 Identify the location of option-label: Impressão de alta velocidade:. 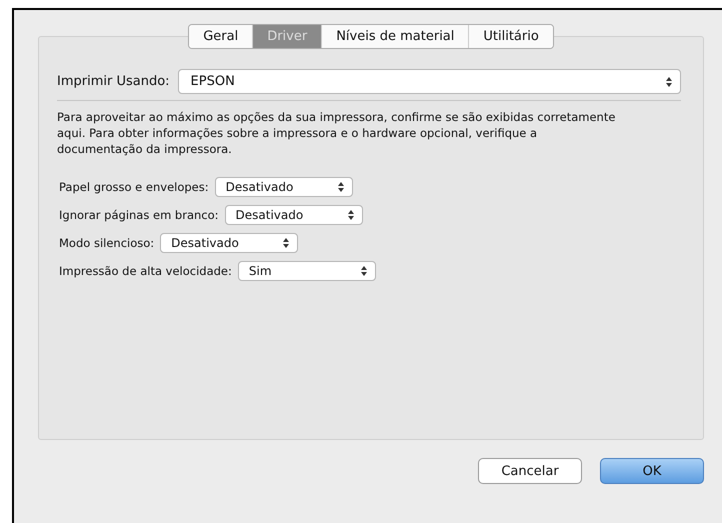
(145, 271).